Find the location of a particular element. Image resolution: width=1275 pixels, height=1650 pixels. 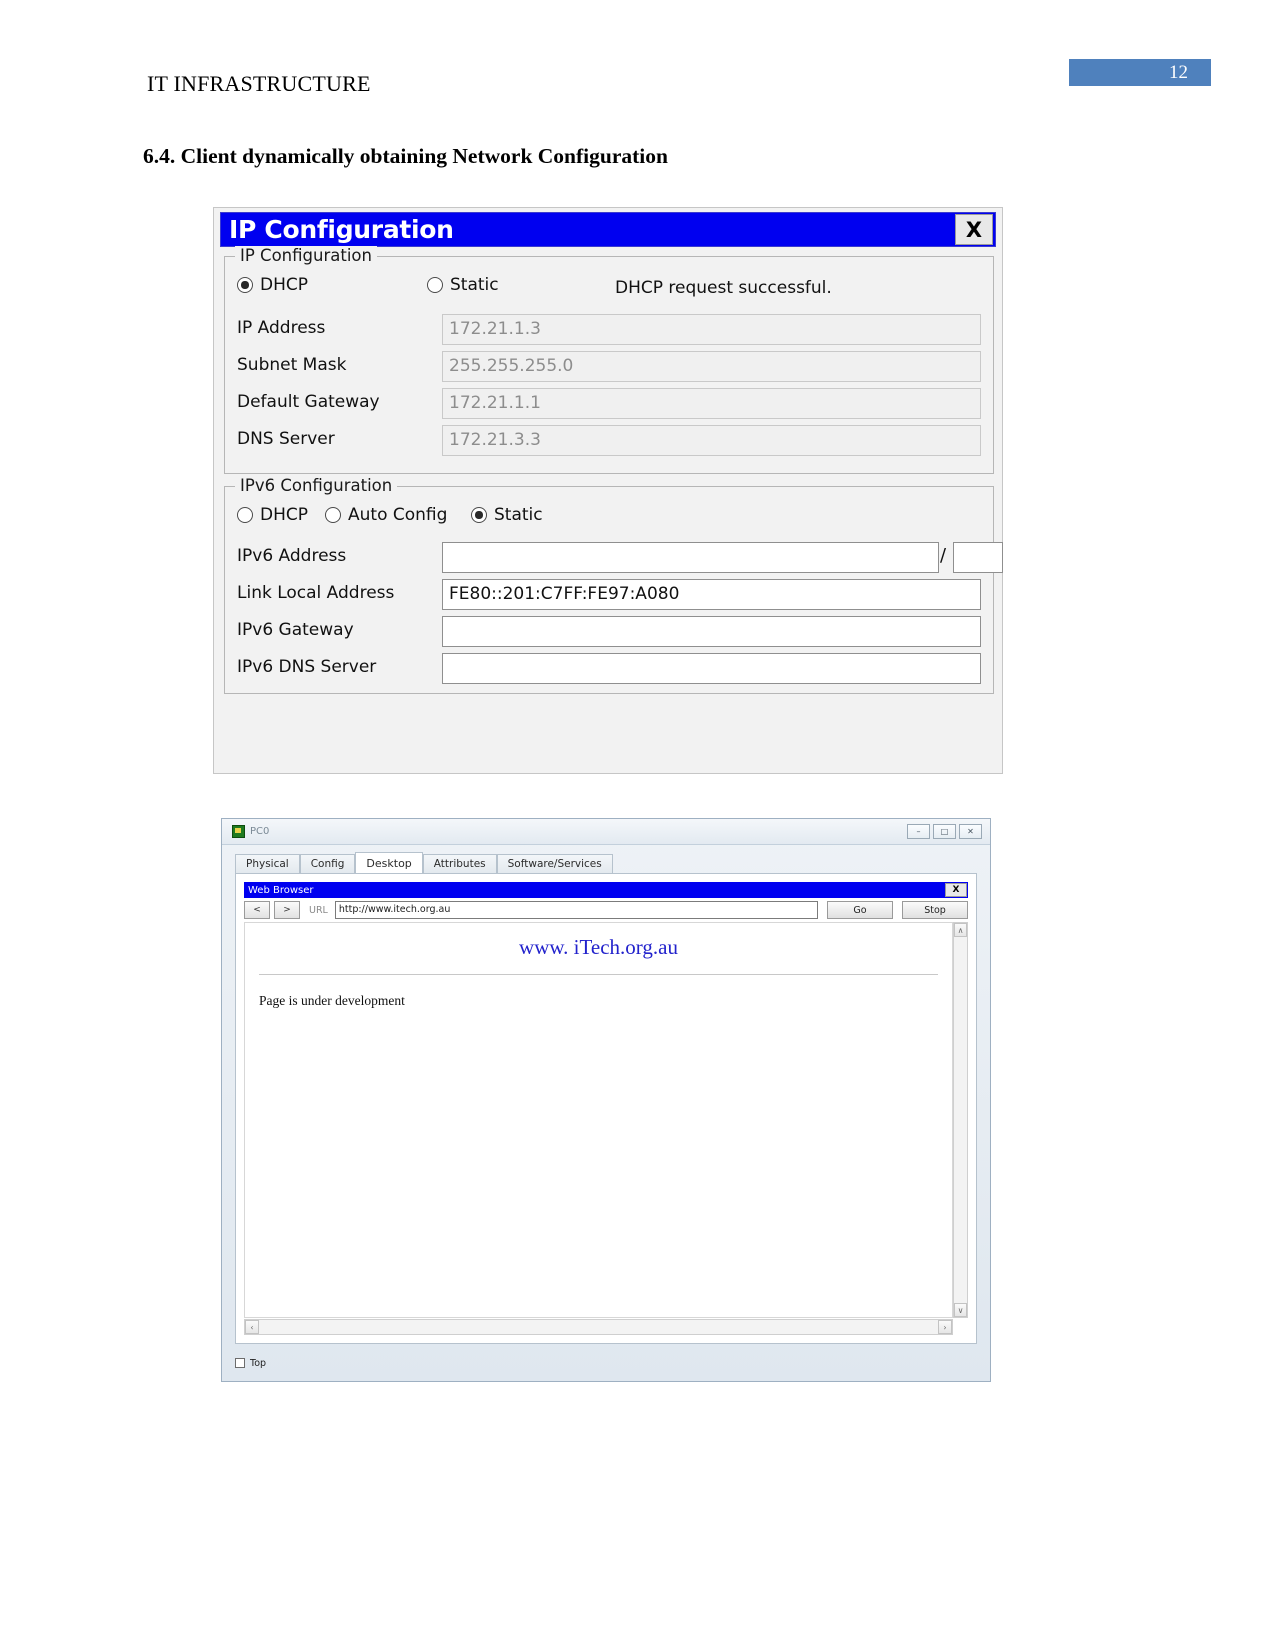

ipv6-group-legend: IPv6 Configuration is located at coordinates (316, 485).